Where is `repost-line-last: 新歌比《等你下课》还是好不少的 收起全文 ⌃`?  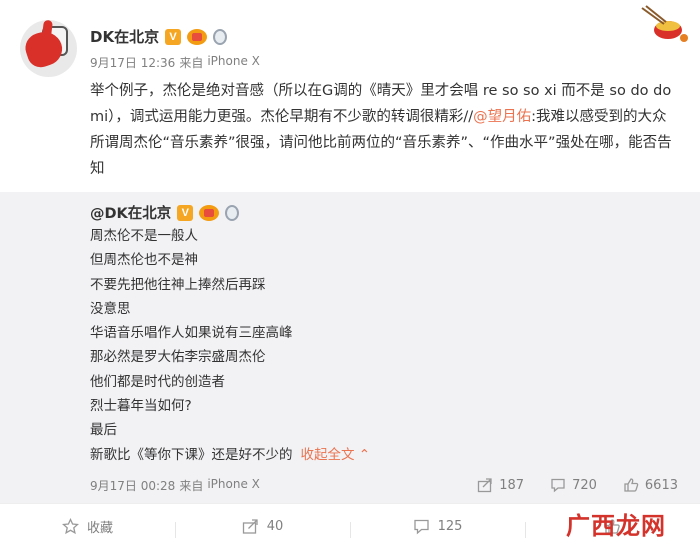
repost-line-last: 新歌比《等你下课》还是好不少的 收起全文 ⌃ is located at coordinates (230, 455).